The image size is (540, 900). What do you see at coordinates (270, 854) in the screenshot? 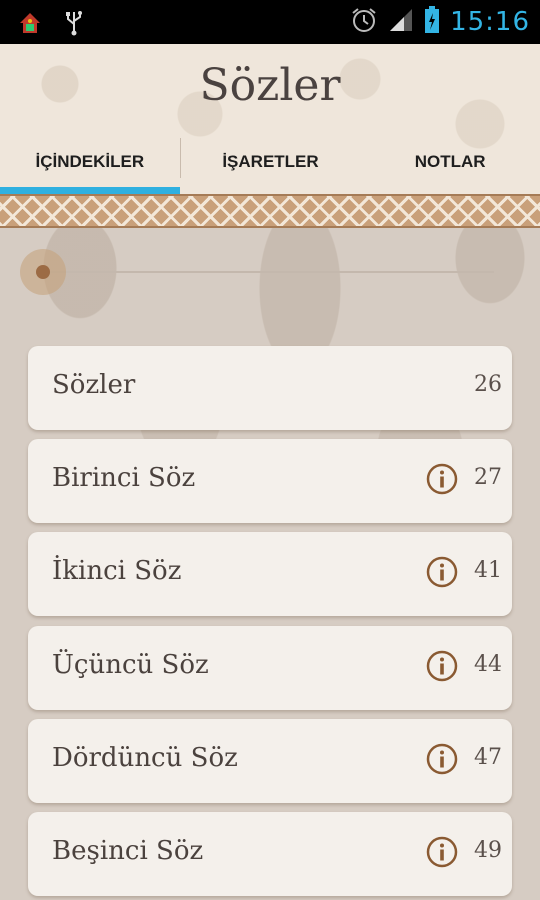
I see `list-item: Beşinci Söz 49` at bounding box center [270, 854].